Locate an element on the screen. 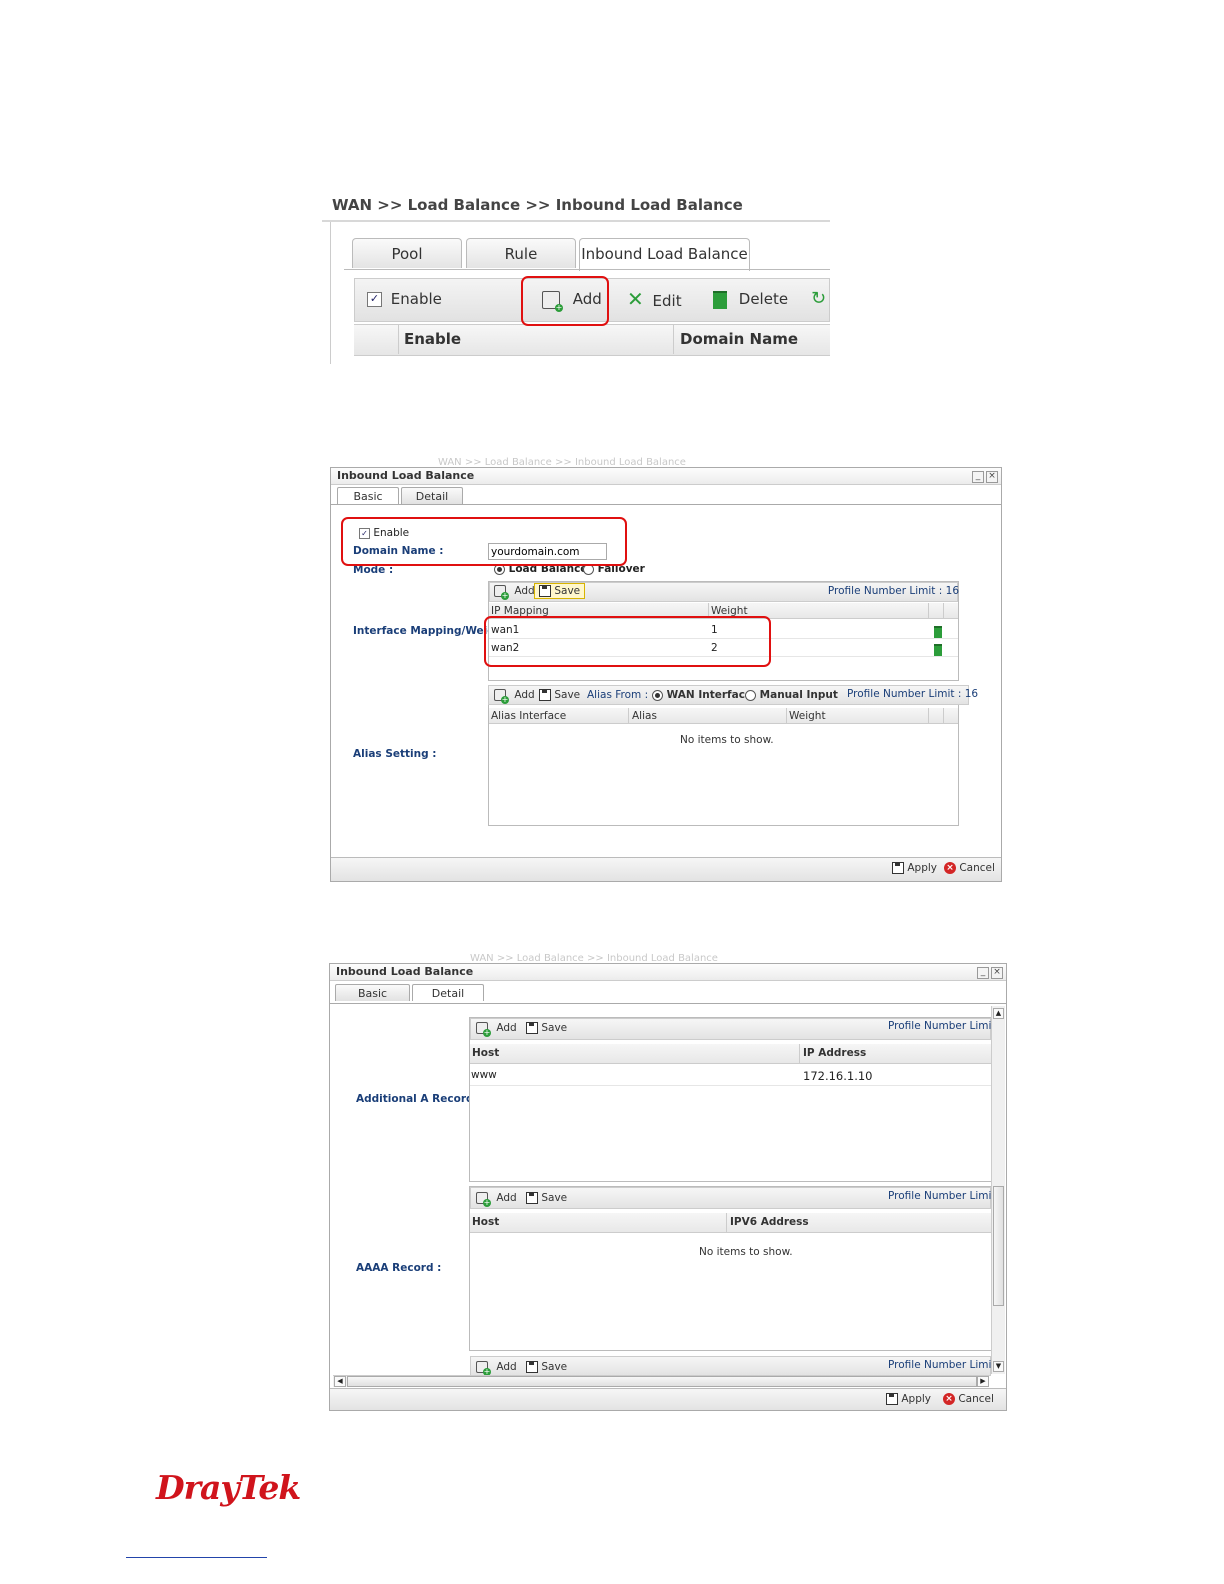 This screenshot has height=1584, width=1224. alias-from-label: Alias From : is located at coordinates (618, 695).